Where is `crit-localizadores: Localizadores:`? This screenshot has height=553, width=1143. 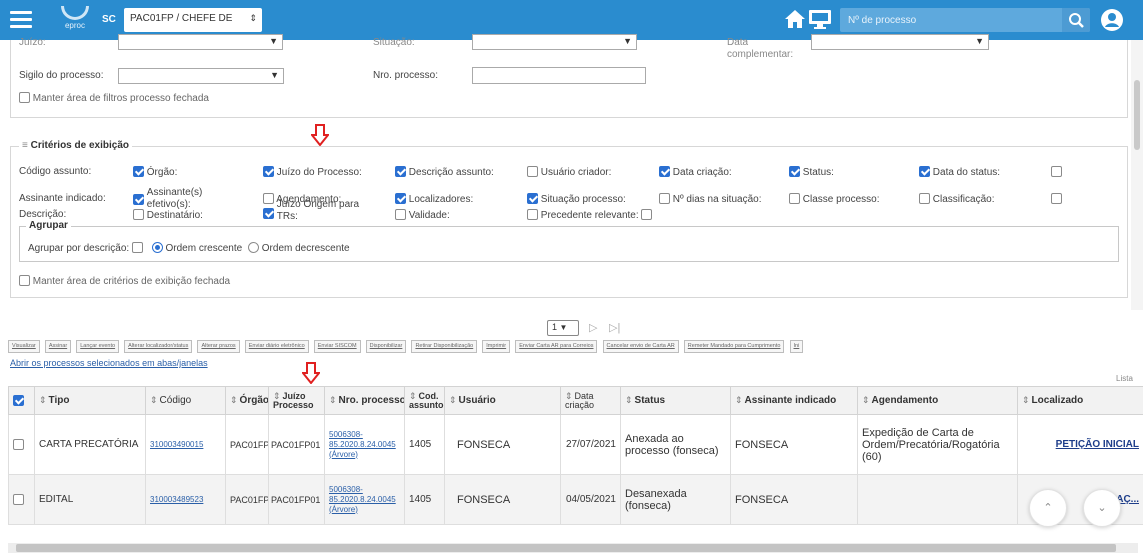
crit-localizadores: Localizadores: is located at coordinates (434, 199).